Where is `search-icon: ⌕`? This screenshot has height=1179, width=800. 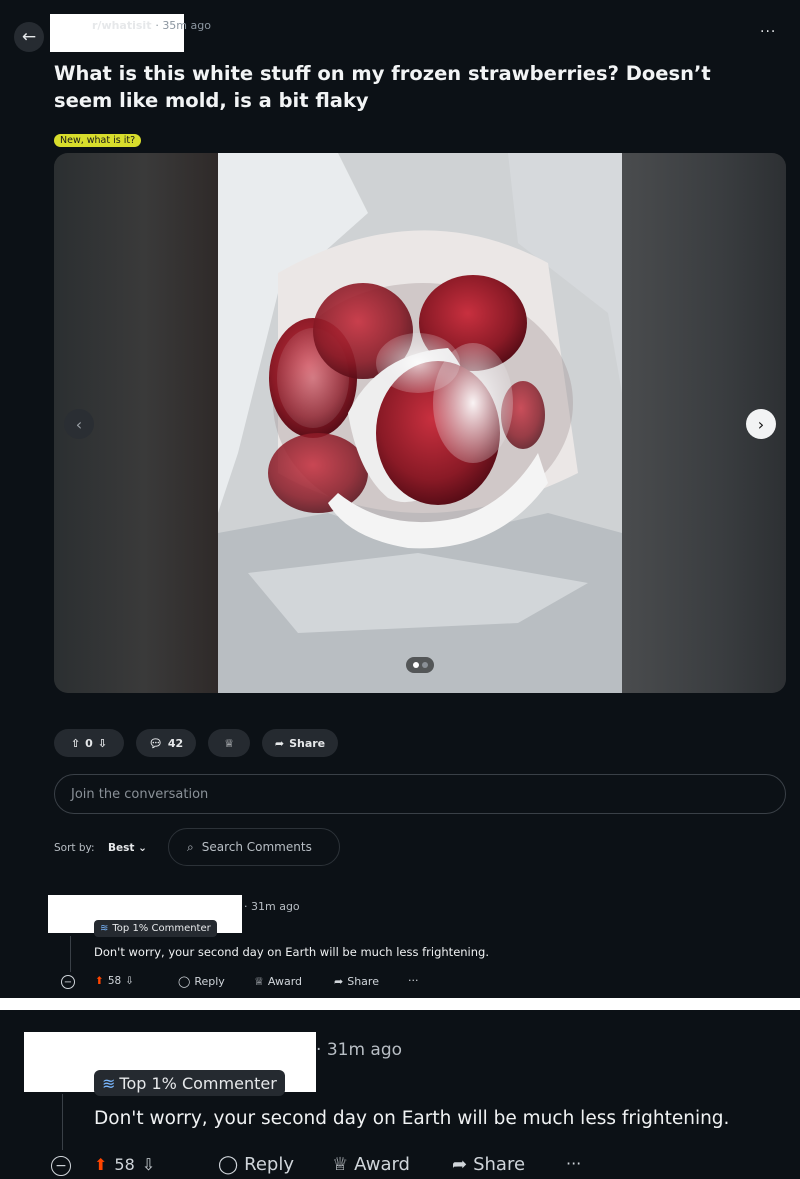
search-icon: ⌕ is located at coordinates (190, 846).